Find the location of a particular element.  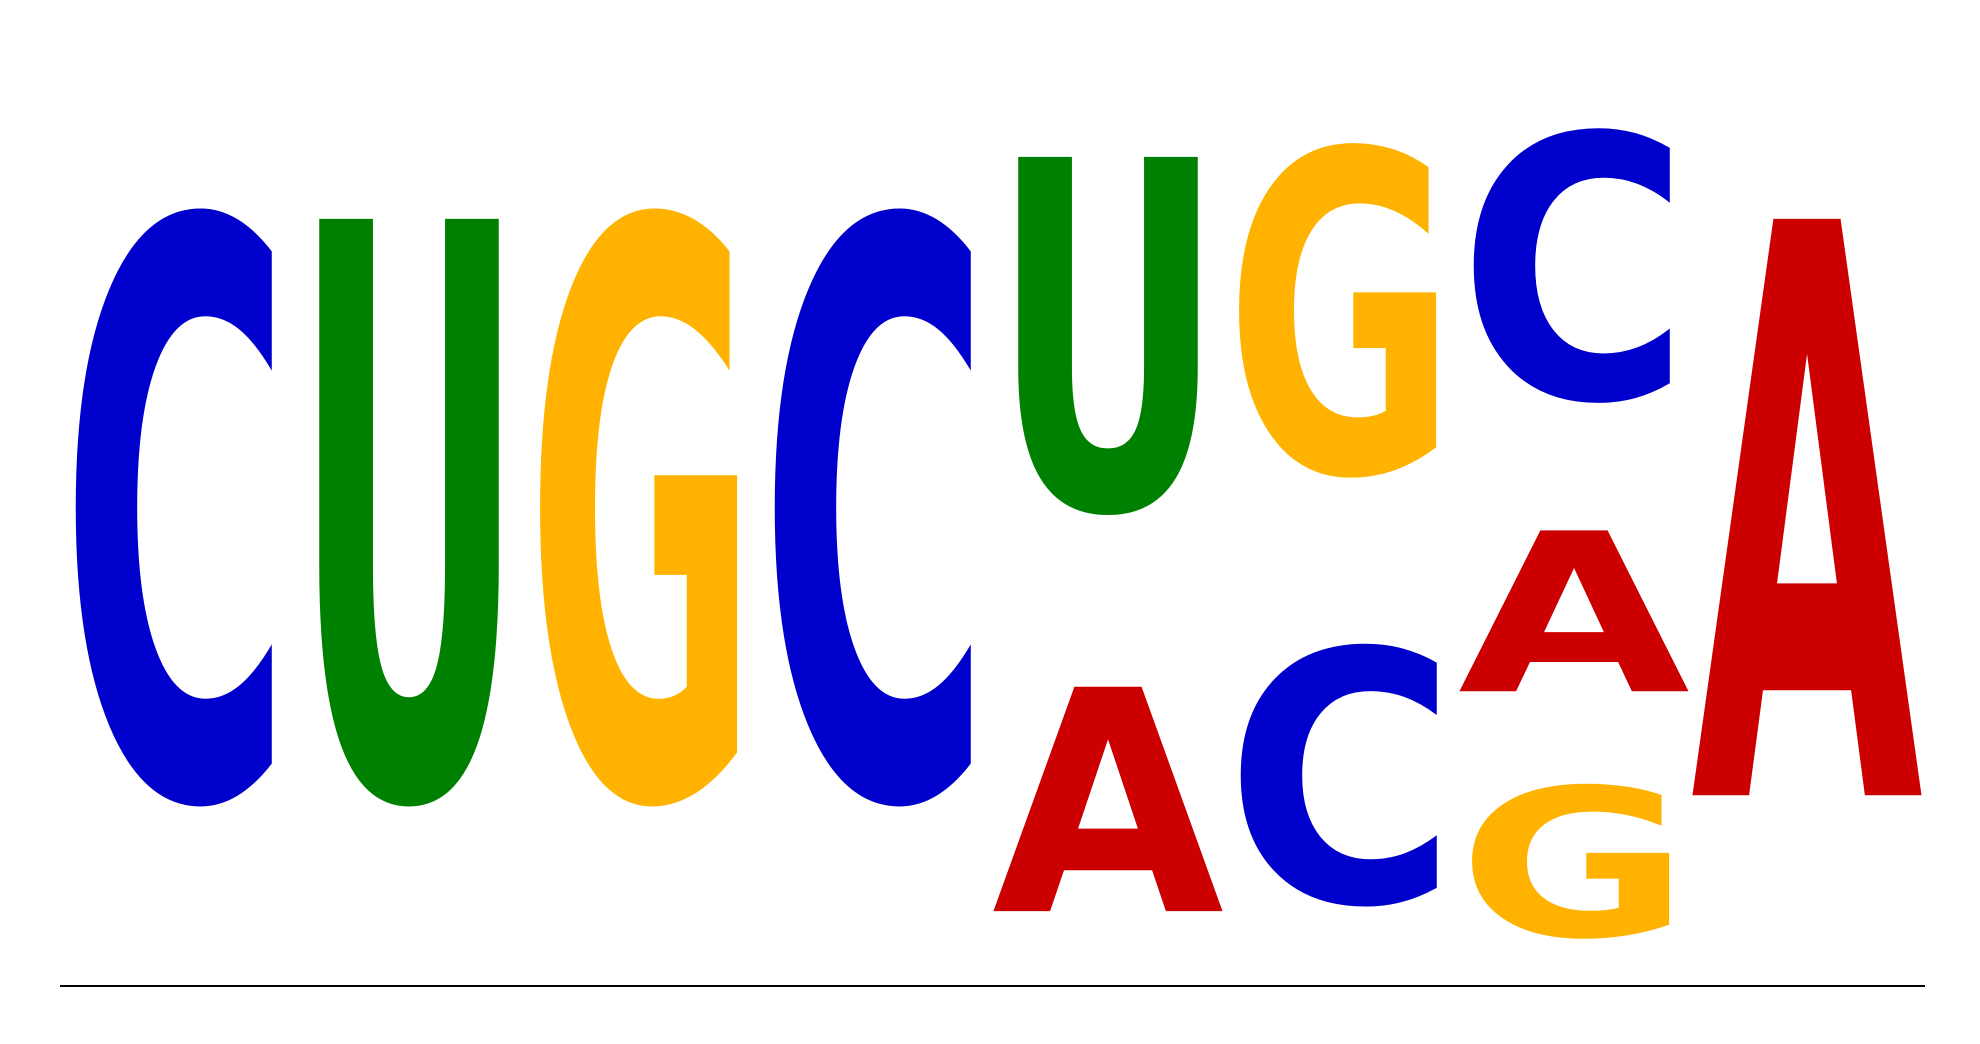

logo-position-6: CG is located at coordinates (1341, 522).